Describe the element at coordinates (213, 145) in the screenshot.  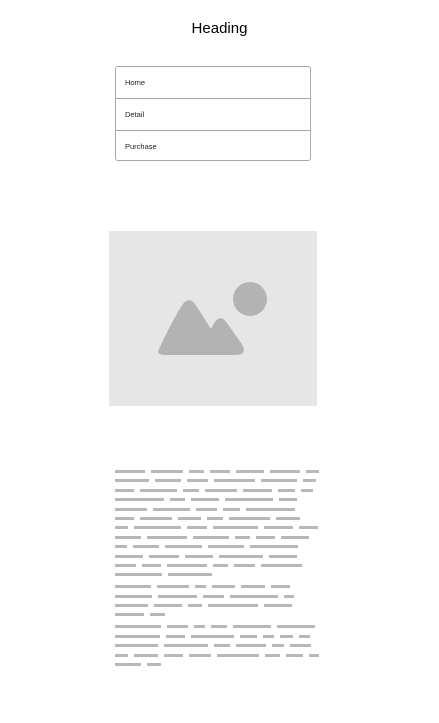
I see `nav-item-purchase: Purchase` at that location.